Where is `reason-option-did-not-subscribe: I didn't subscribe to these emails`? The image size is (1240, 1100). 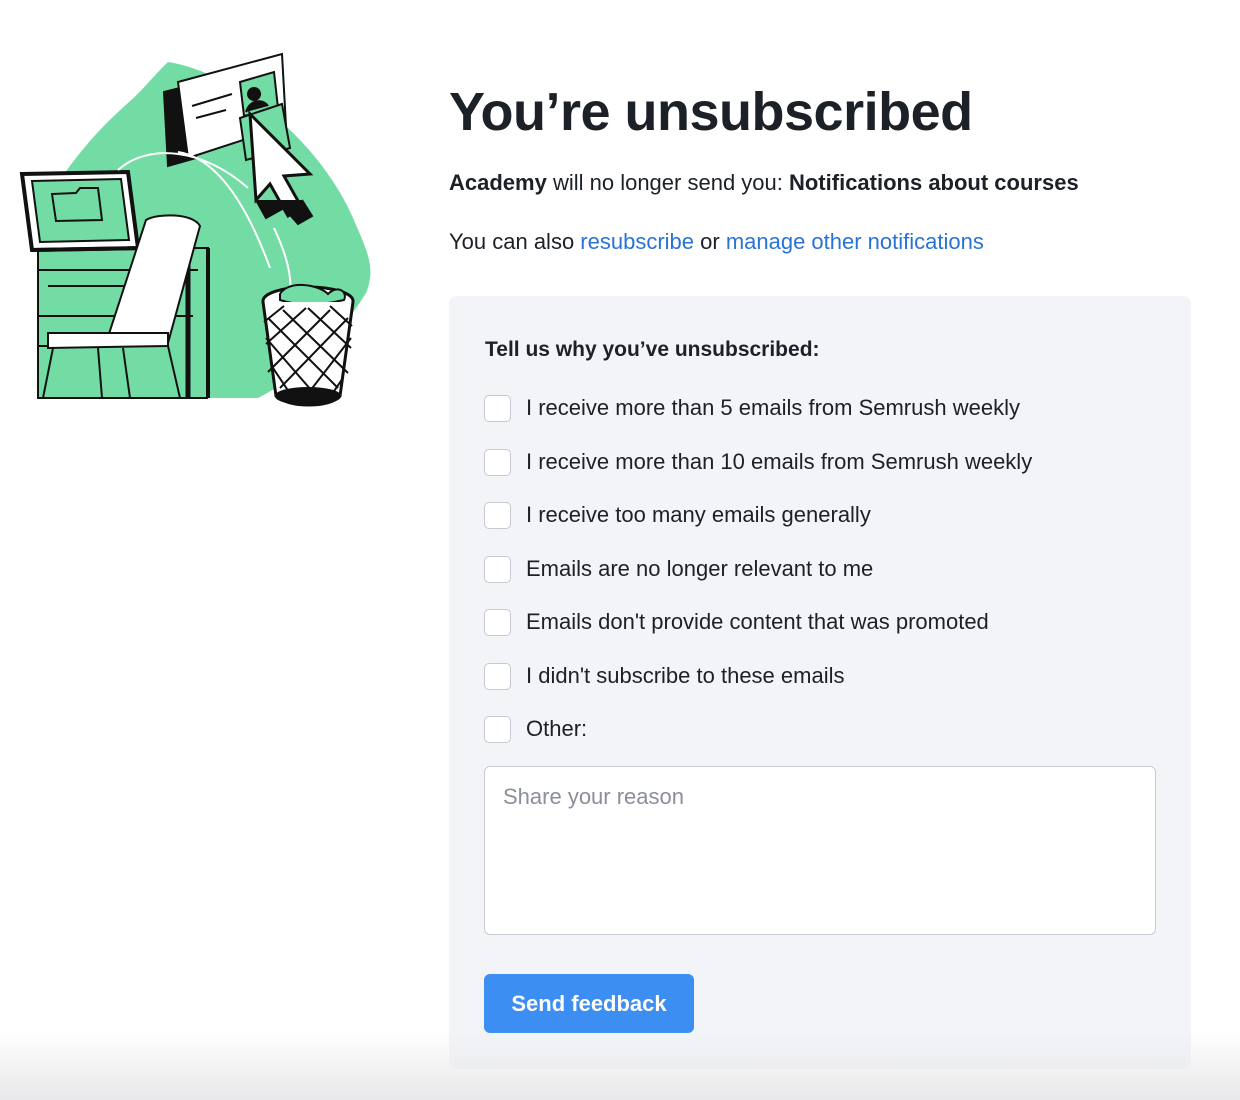
reason-option-did-not-subscribe: I didn't subscribe to these emails is located at coordinates (664, 676).